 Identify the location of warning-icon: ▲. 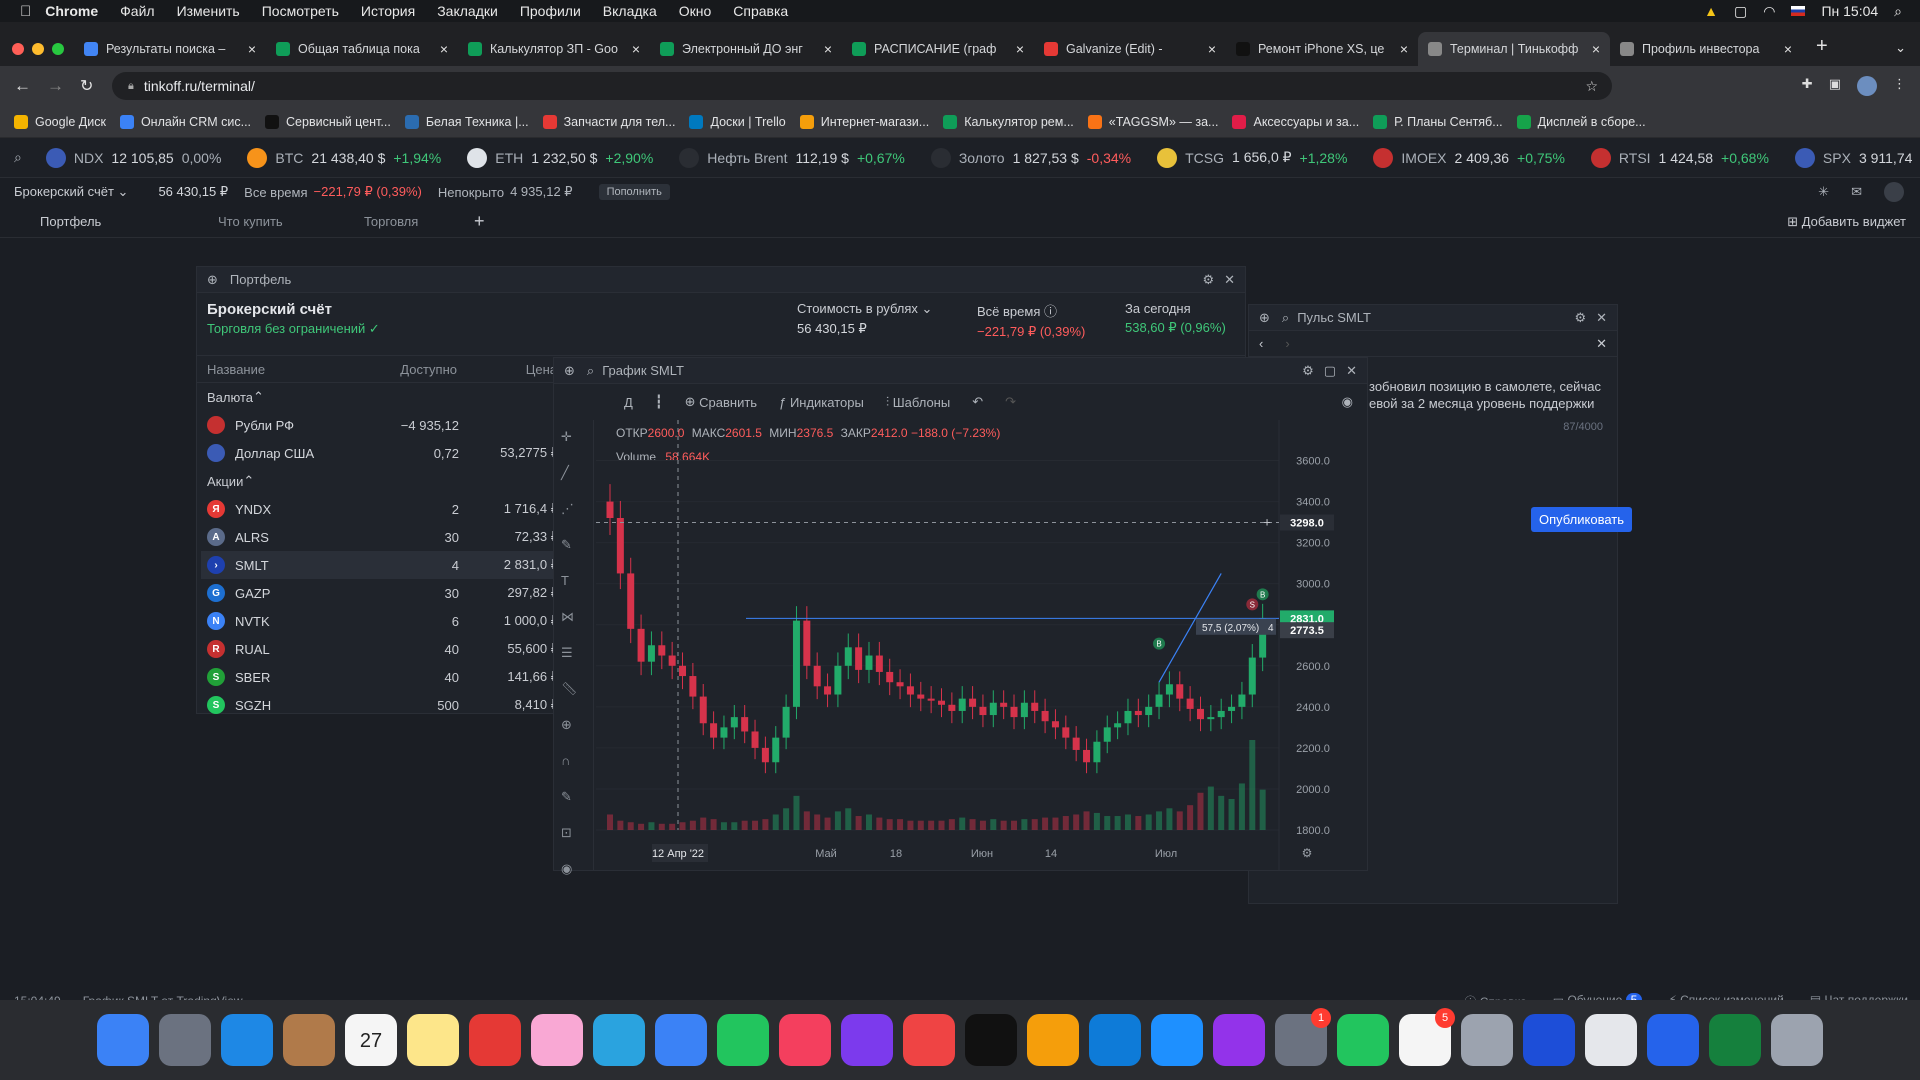
(1711, 11).